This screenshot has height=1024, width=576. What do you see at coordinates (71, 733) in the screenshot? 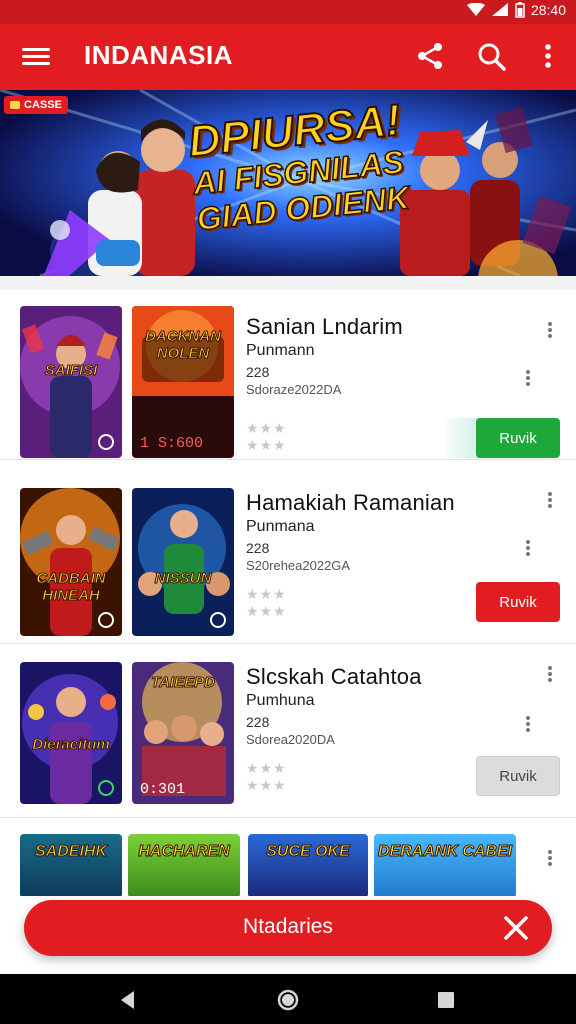
I see `thumbnail: Dieracitum` at bounding box center [71, 733].